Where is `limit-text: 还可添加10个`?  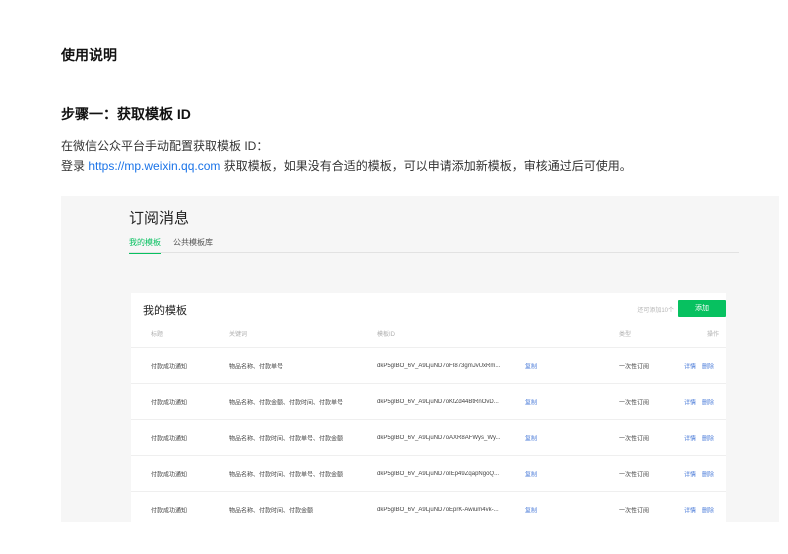
limit-text: 还可添加10个 is located at coordinates (655, 311).